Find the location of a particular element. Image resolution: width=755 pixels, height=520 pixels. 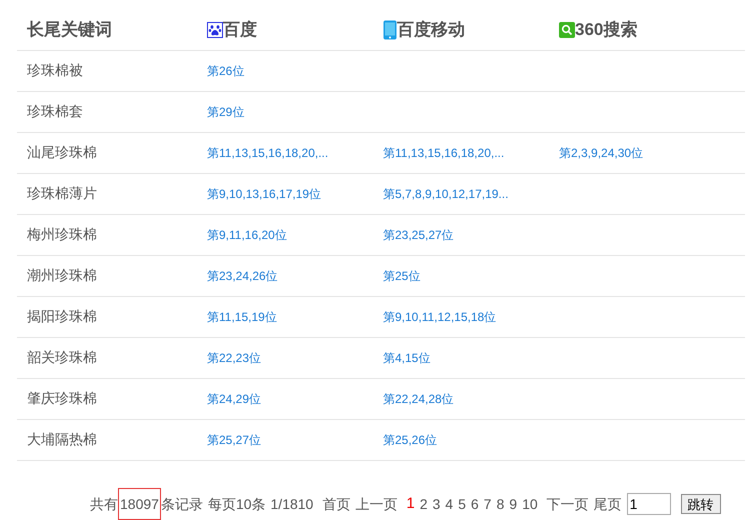

rank-link: 第9,10,11,12,15,18位 is located at coordinates (439, 317).